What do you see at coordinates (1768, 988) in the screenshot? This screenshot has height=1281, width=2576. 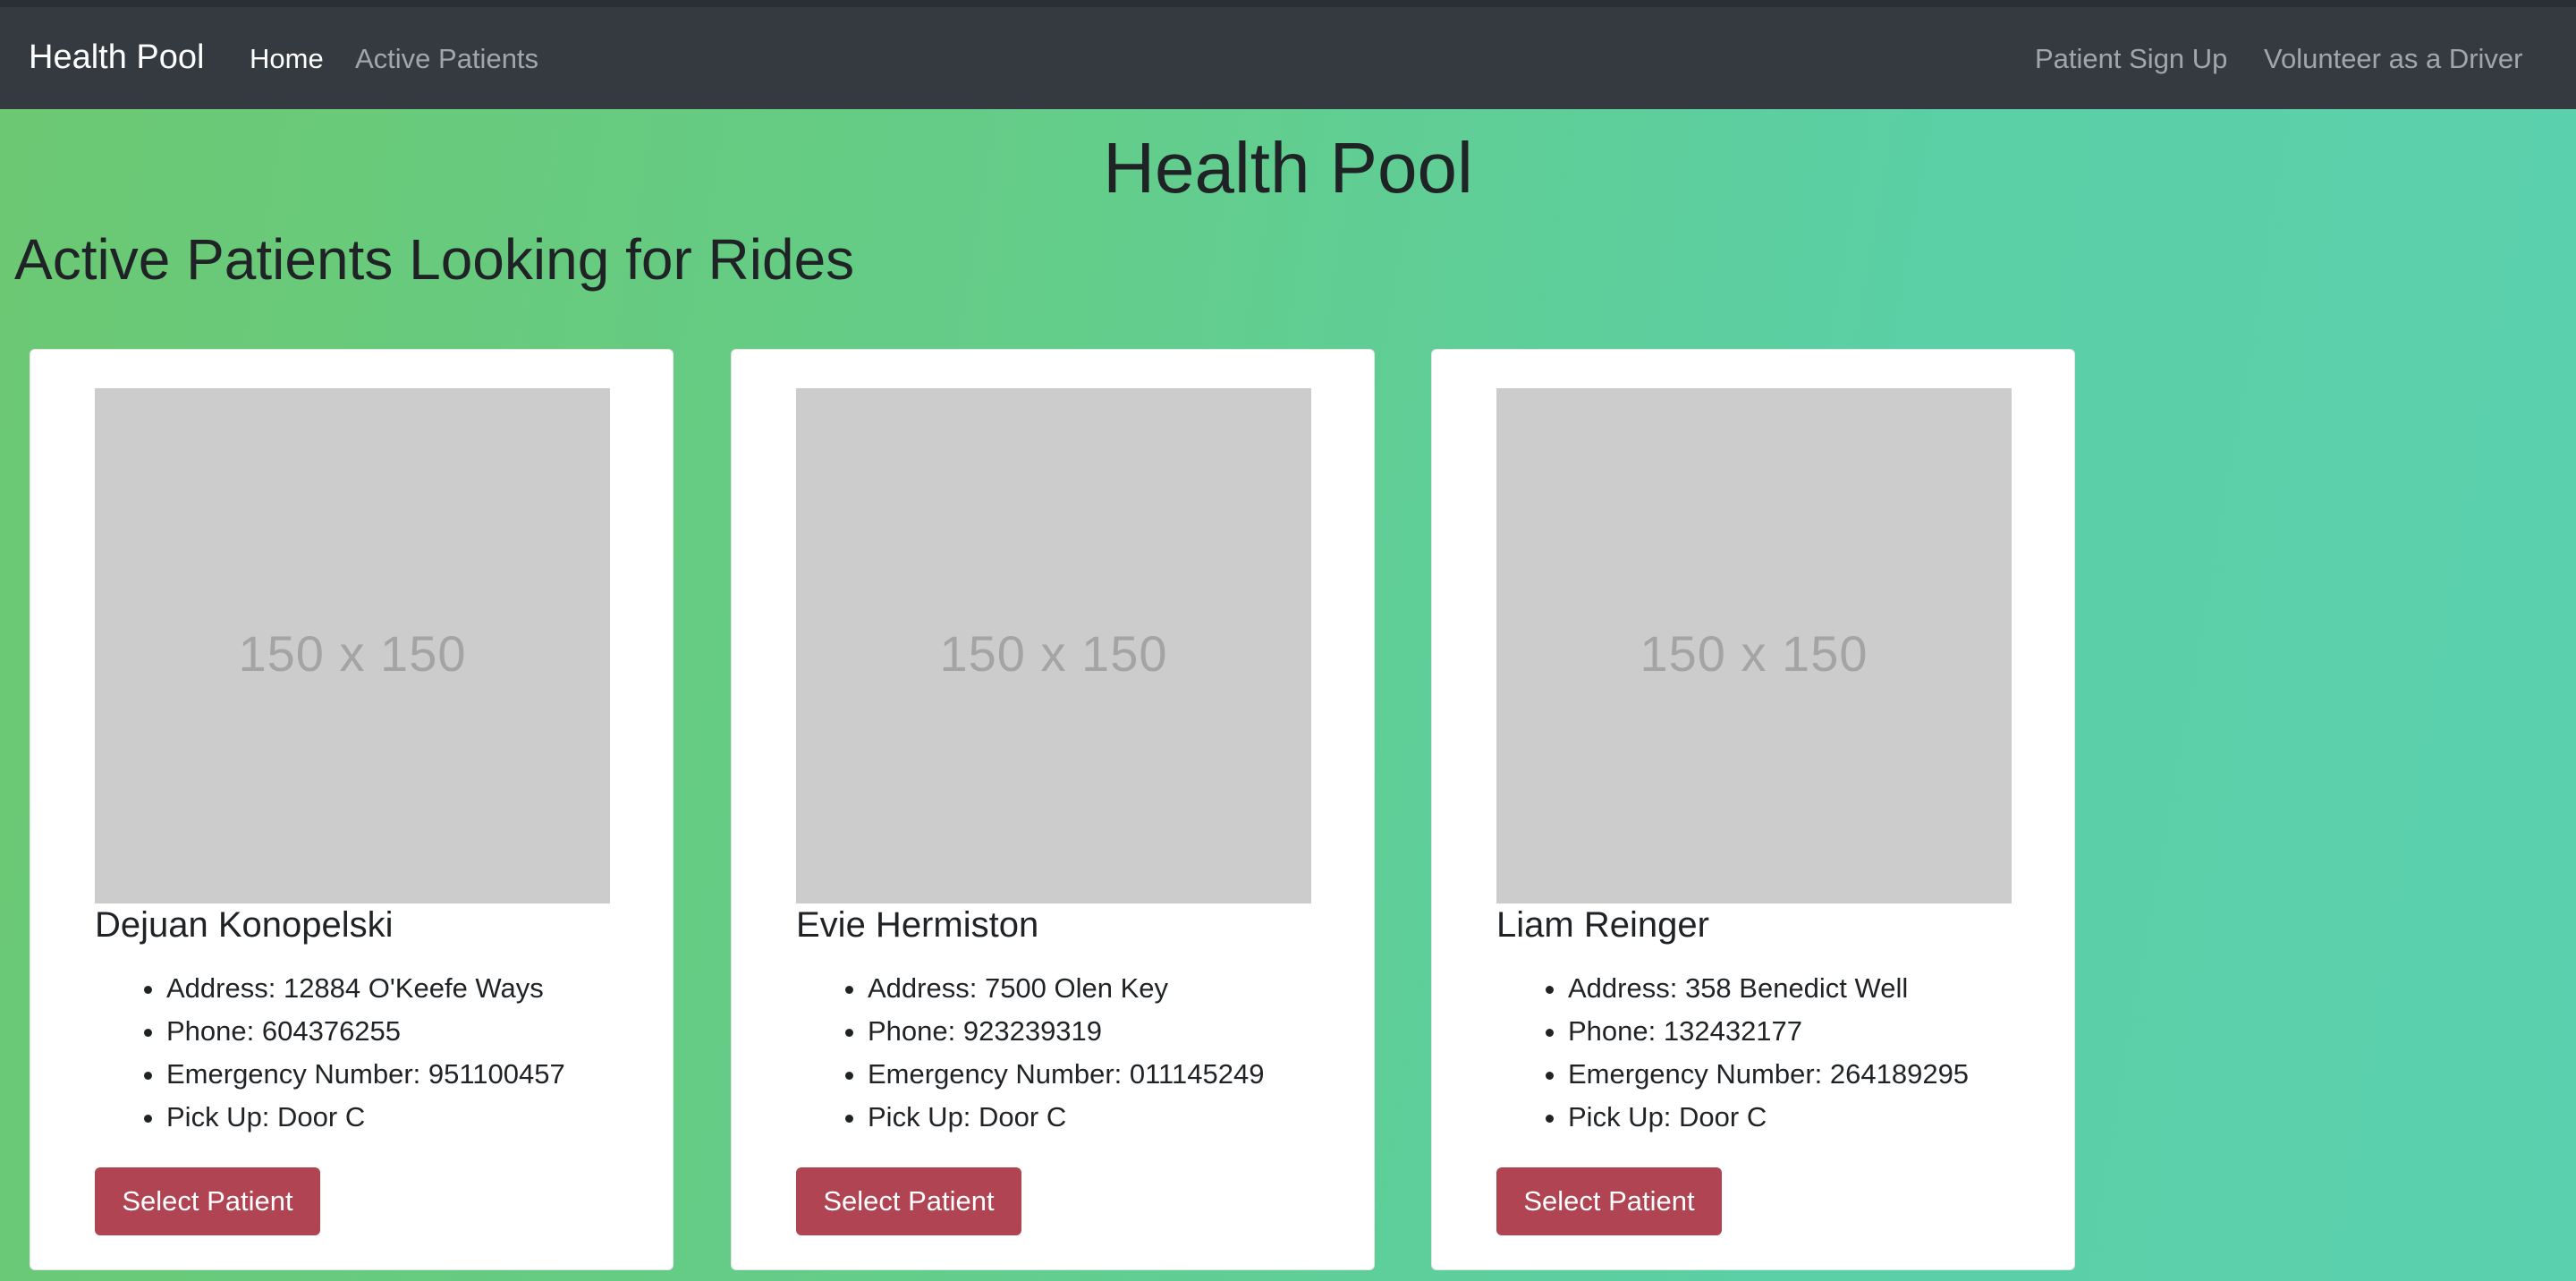 I see `patient-address: Address: 358 Benedict Well` at bounding box center [1768, 988].